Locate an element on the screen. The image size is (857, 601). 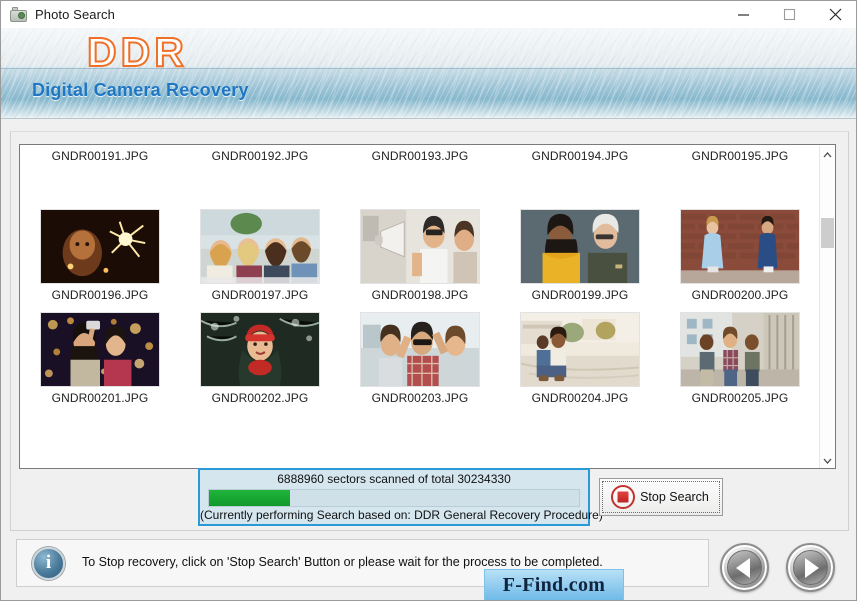
next-arrow-icon is located at coordinates (810, 567).